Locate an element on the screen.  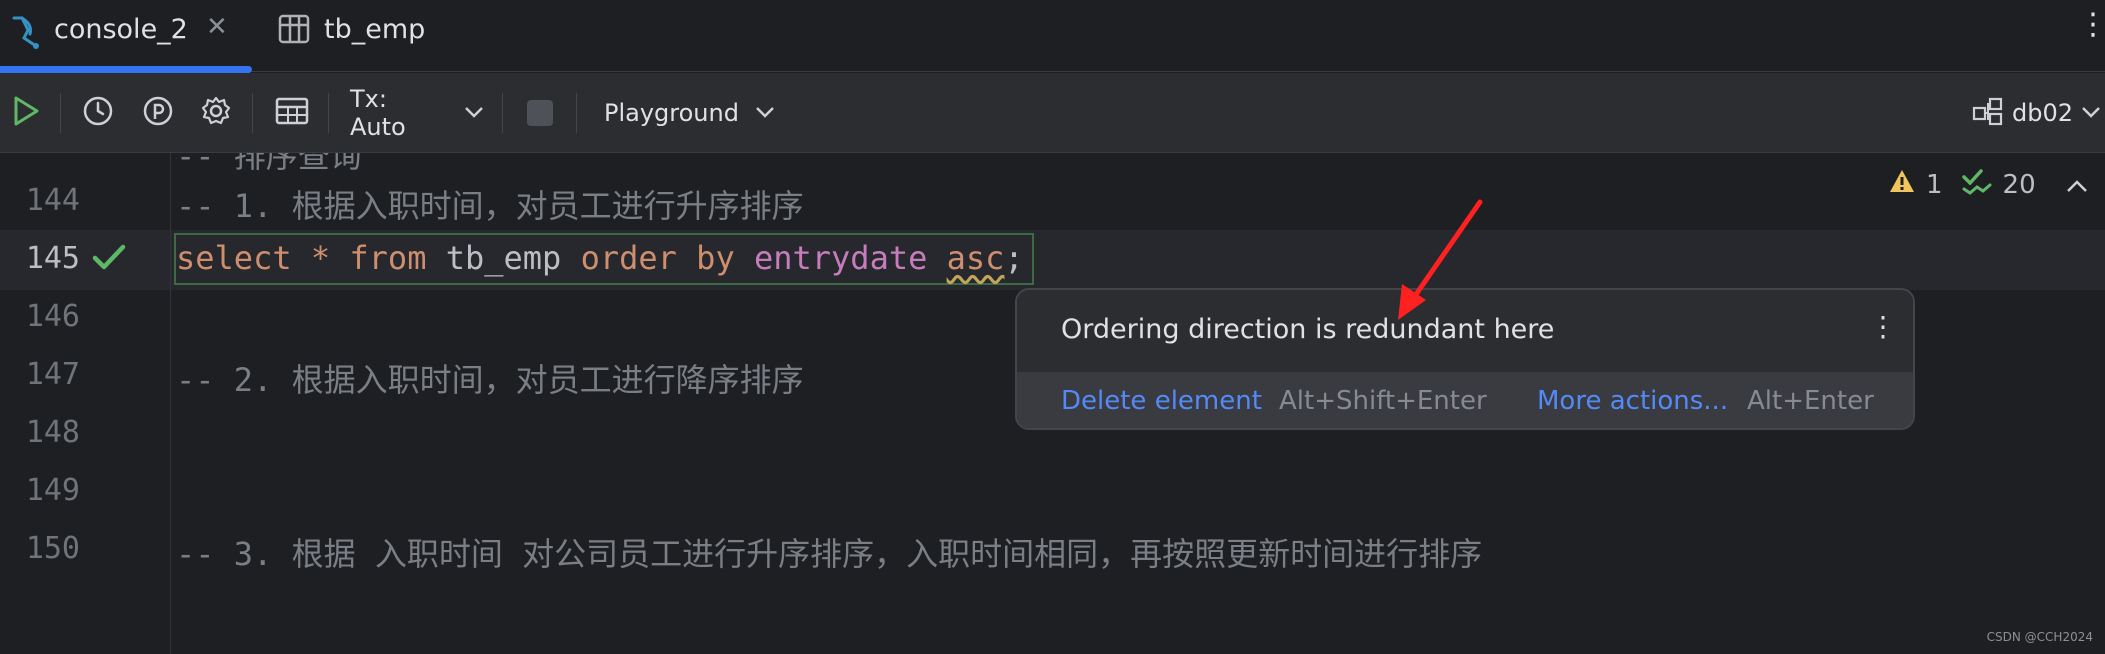
more-actions-shortcut: Alt+Enter is located at coordinates (1810, 401).